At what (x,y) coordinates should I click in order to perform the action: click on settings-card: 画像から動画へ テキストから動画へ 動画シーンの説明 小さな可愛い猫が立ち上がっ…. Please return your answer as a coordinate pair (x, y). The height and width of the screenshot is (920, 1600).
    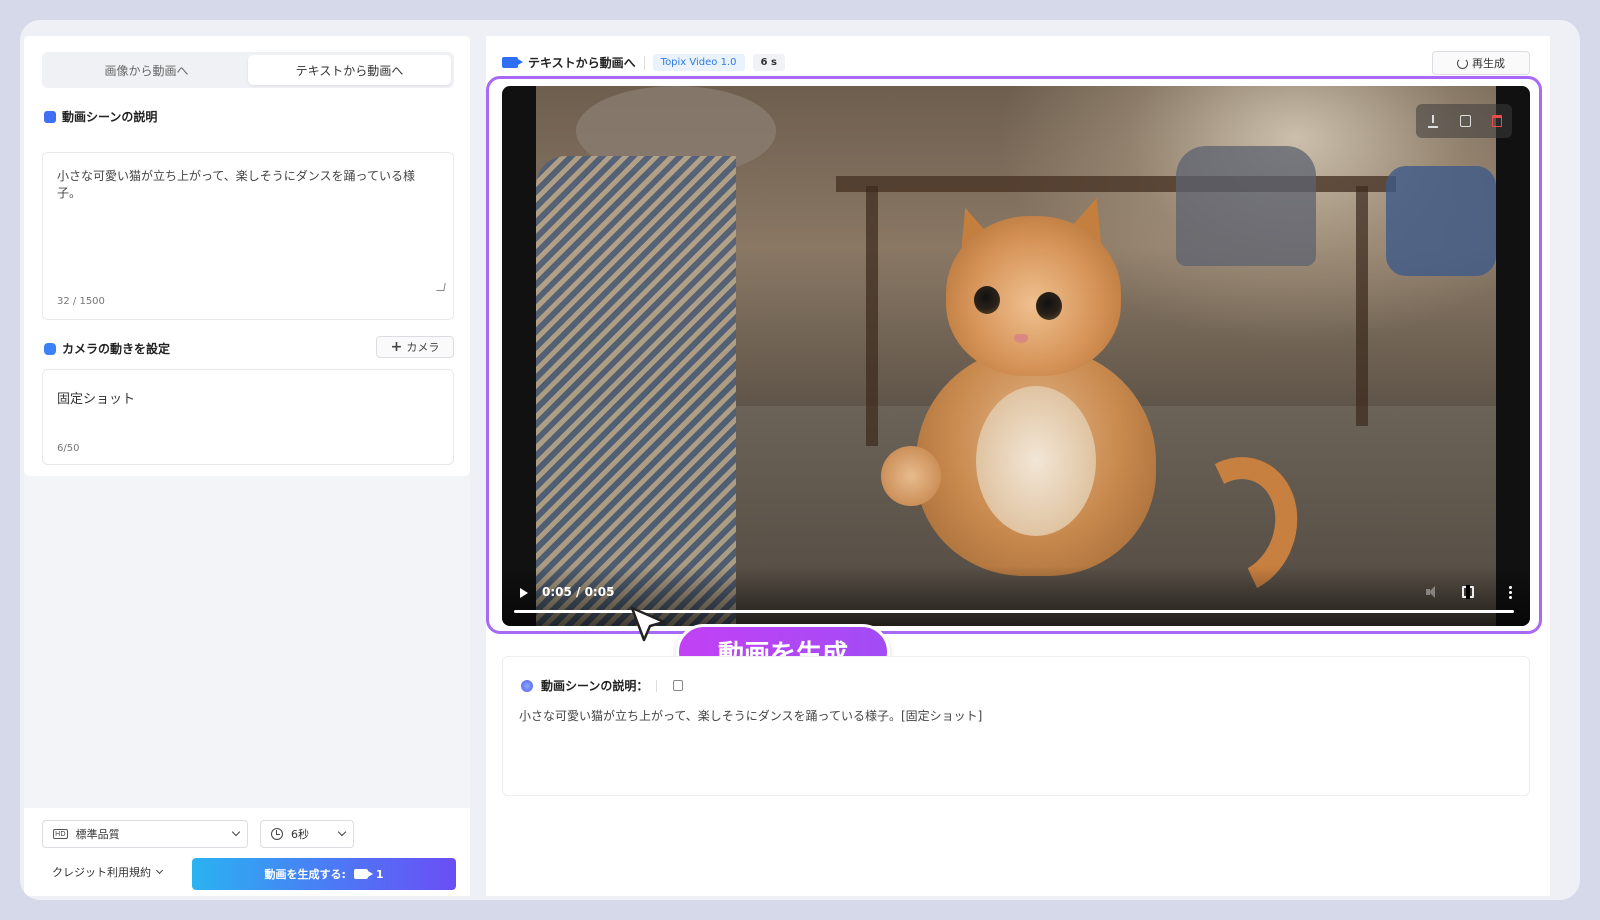
    Looking at the image, I should click on (247, 256).